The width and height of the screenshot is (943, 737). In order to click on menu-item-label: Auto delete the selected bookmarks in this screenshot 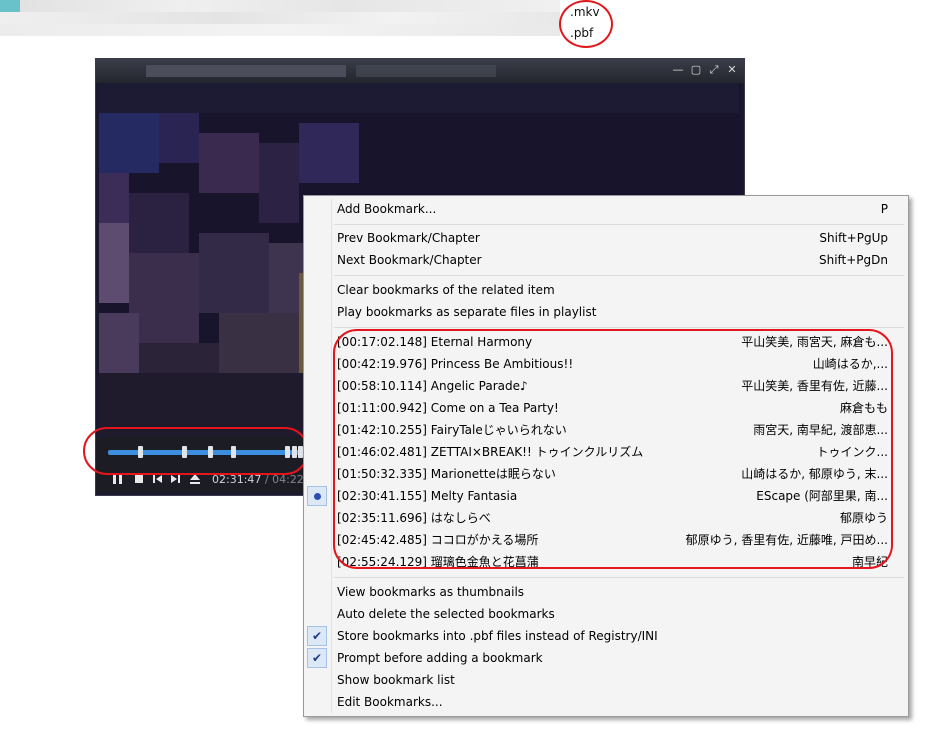, I will do `click(446, 614)`.